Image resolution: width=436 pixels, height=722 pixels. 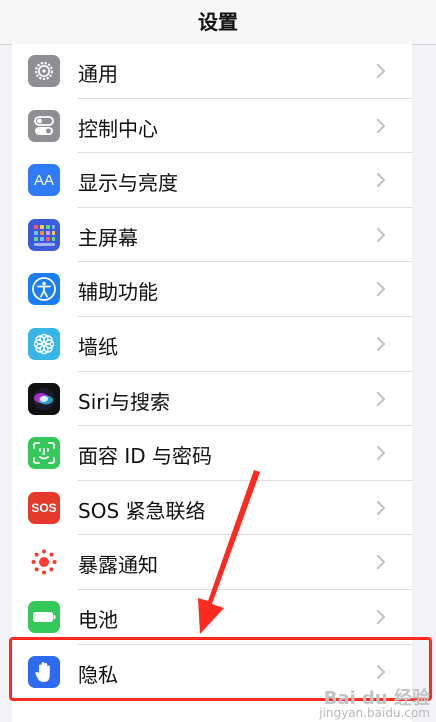 I want to click on watermark-brand: Bai du 经验, so click(x=376, y=698).